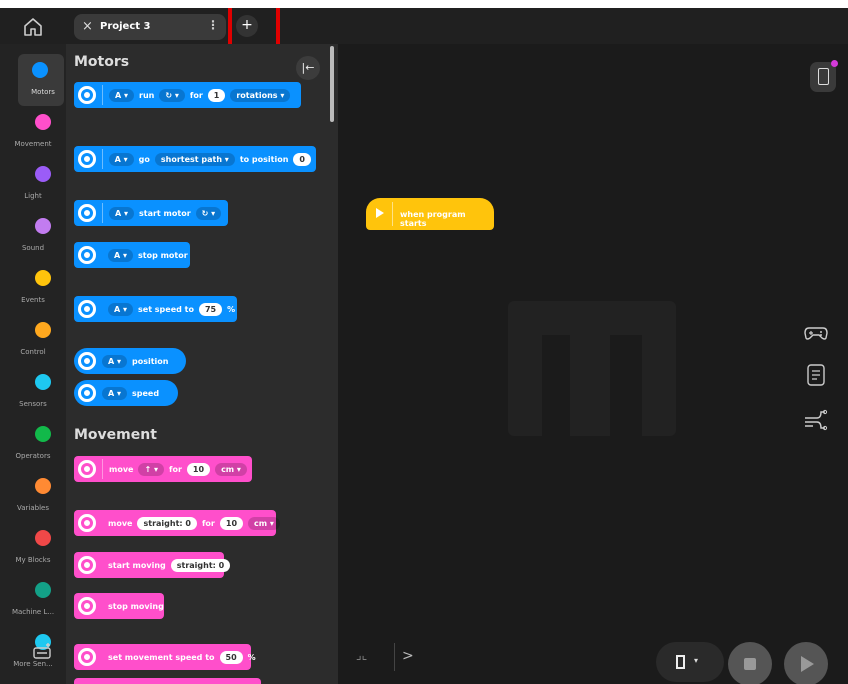  I want to click on value-input: 75, so click(210, 309).